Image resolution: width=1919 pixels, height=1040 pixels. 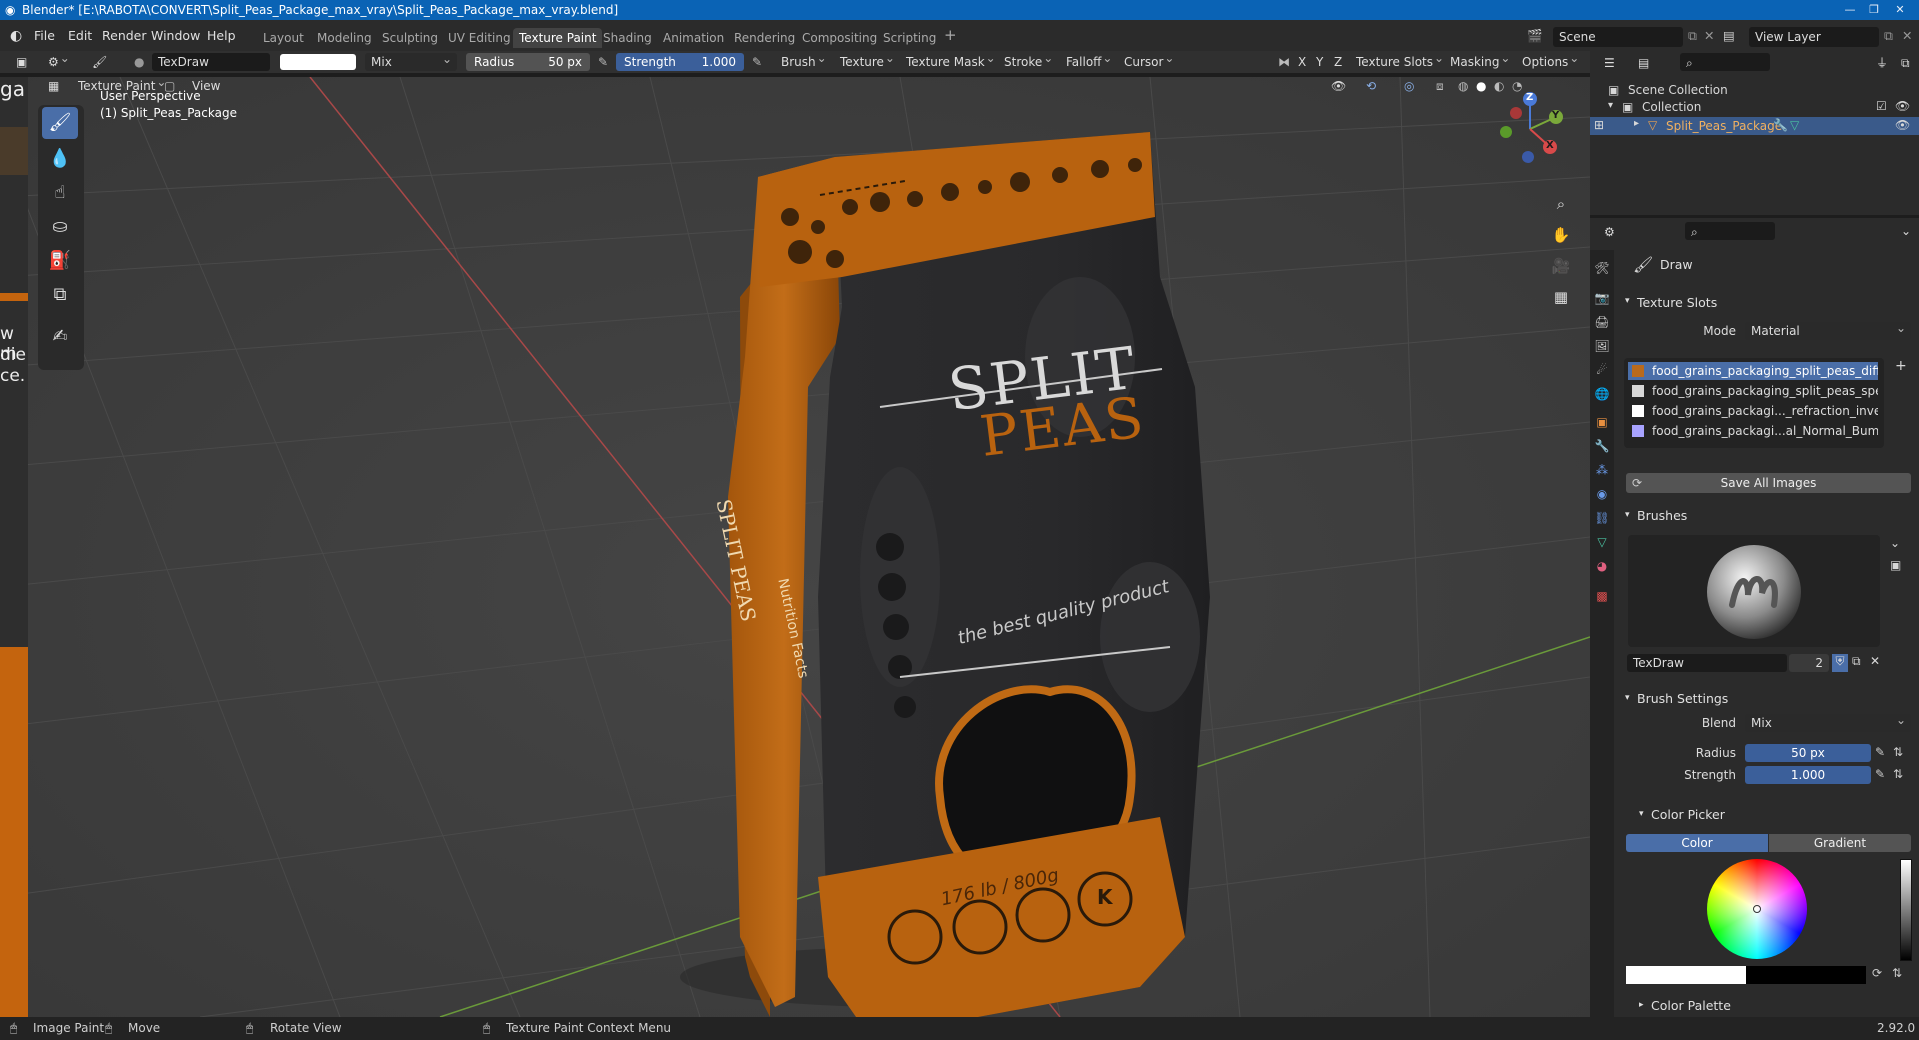 What do you see at coordinates (1671, 107) in the screenshot?
I see `collection-label: Collection` at bounding box center [1671, 107].